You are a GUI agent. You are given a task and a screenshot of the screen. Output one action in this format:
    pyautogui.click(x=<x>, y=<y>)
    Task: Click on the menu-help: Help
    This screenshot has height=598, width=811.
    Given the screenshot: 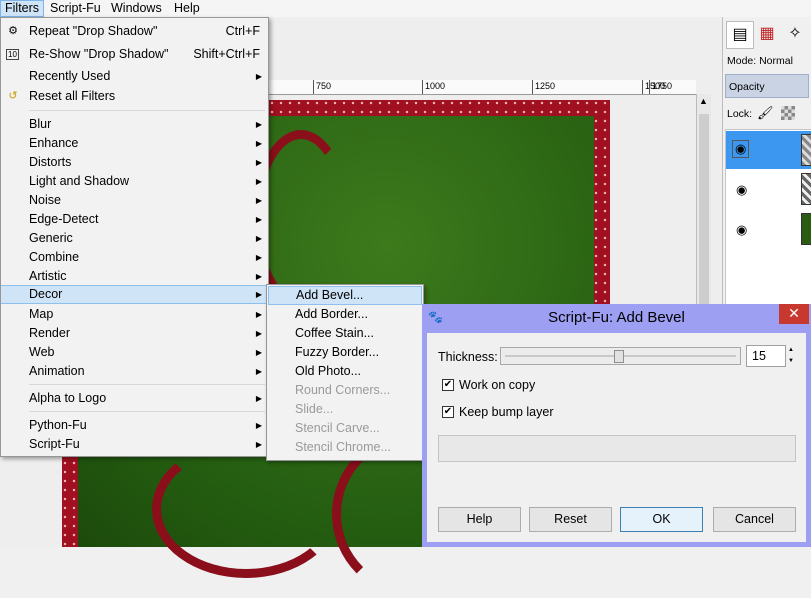 What is the action you would take?
    pyautogui.click(x=187, y=8)
    